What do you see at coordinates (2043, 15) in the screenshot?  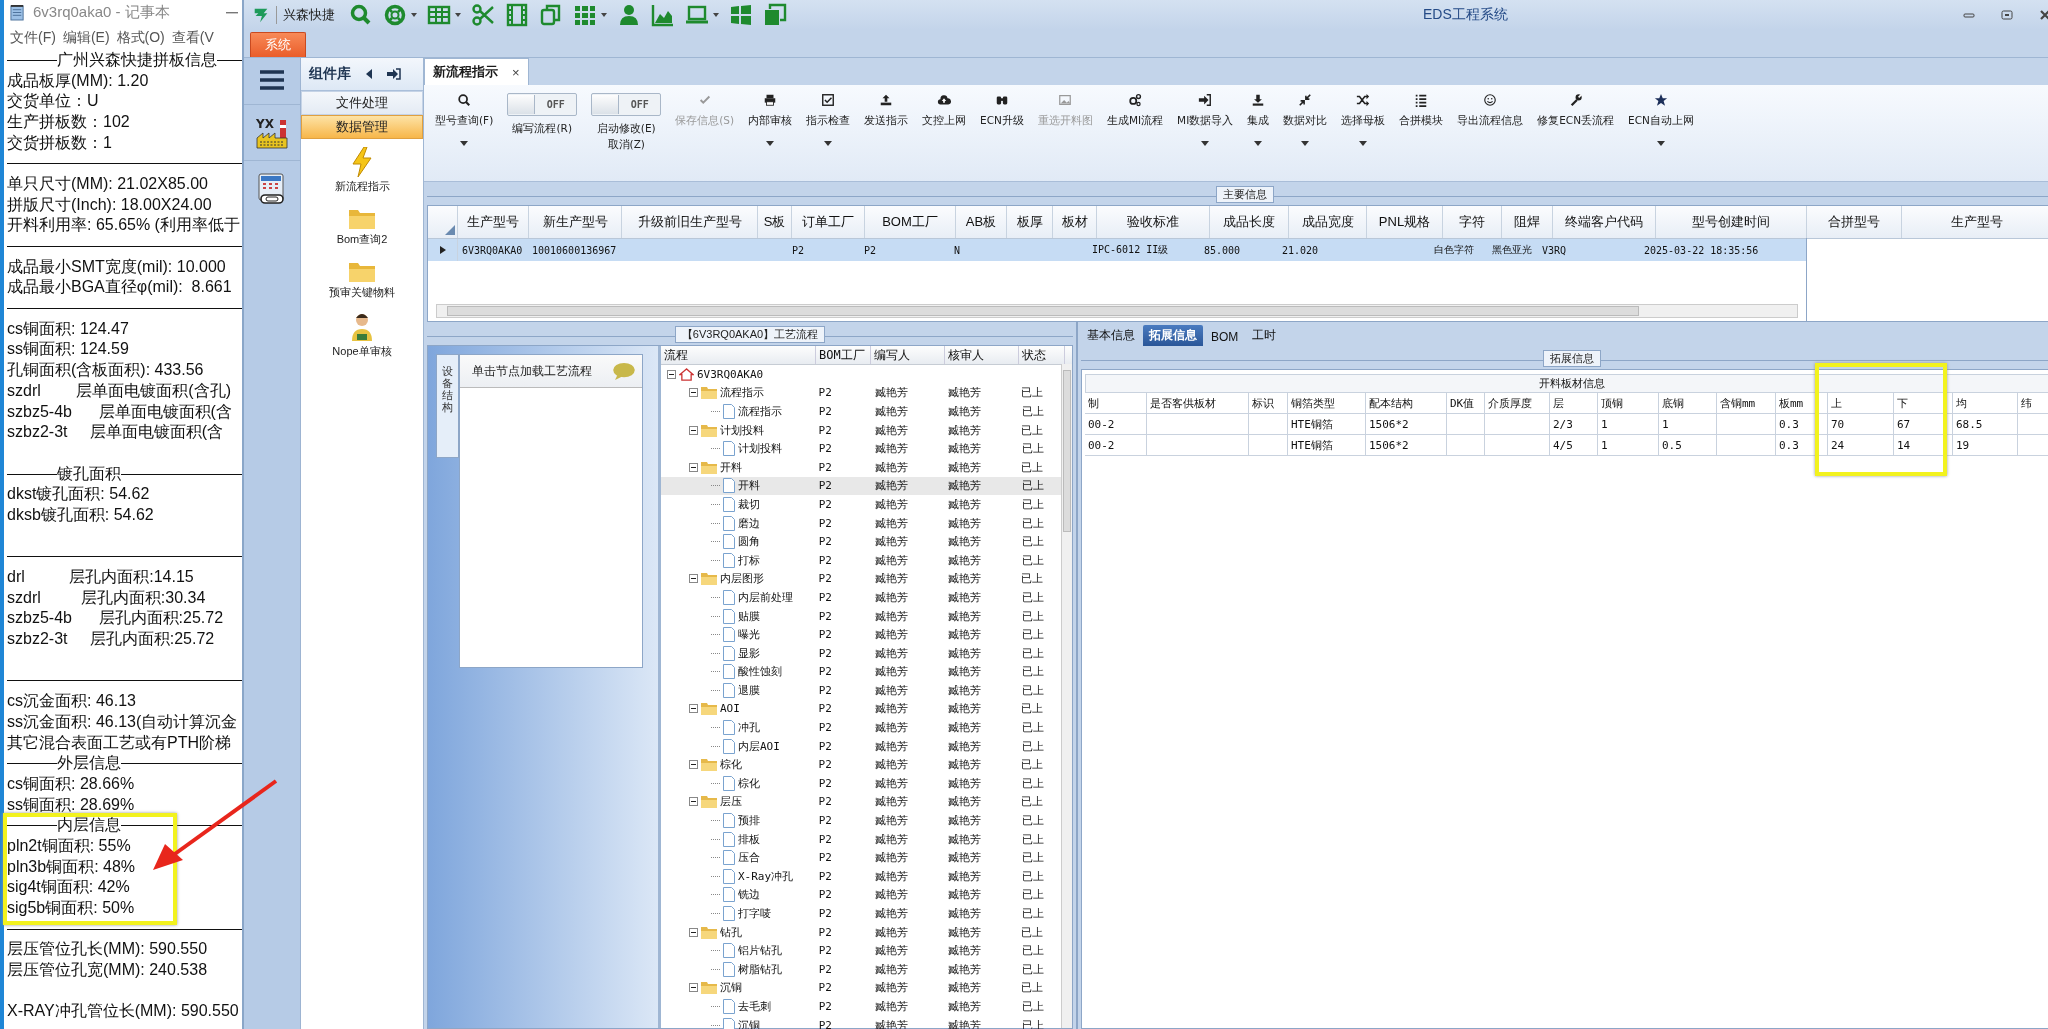 I see `close-icon` at bounding box center [2043, 15].